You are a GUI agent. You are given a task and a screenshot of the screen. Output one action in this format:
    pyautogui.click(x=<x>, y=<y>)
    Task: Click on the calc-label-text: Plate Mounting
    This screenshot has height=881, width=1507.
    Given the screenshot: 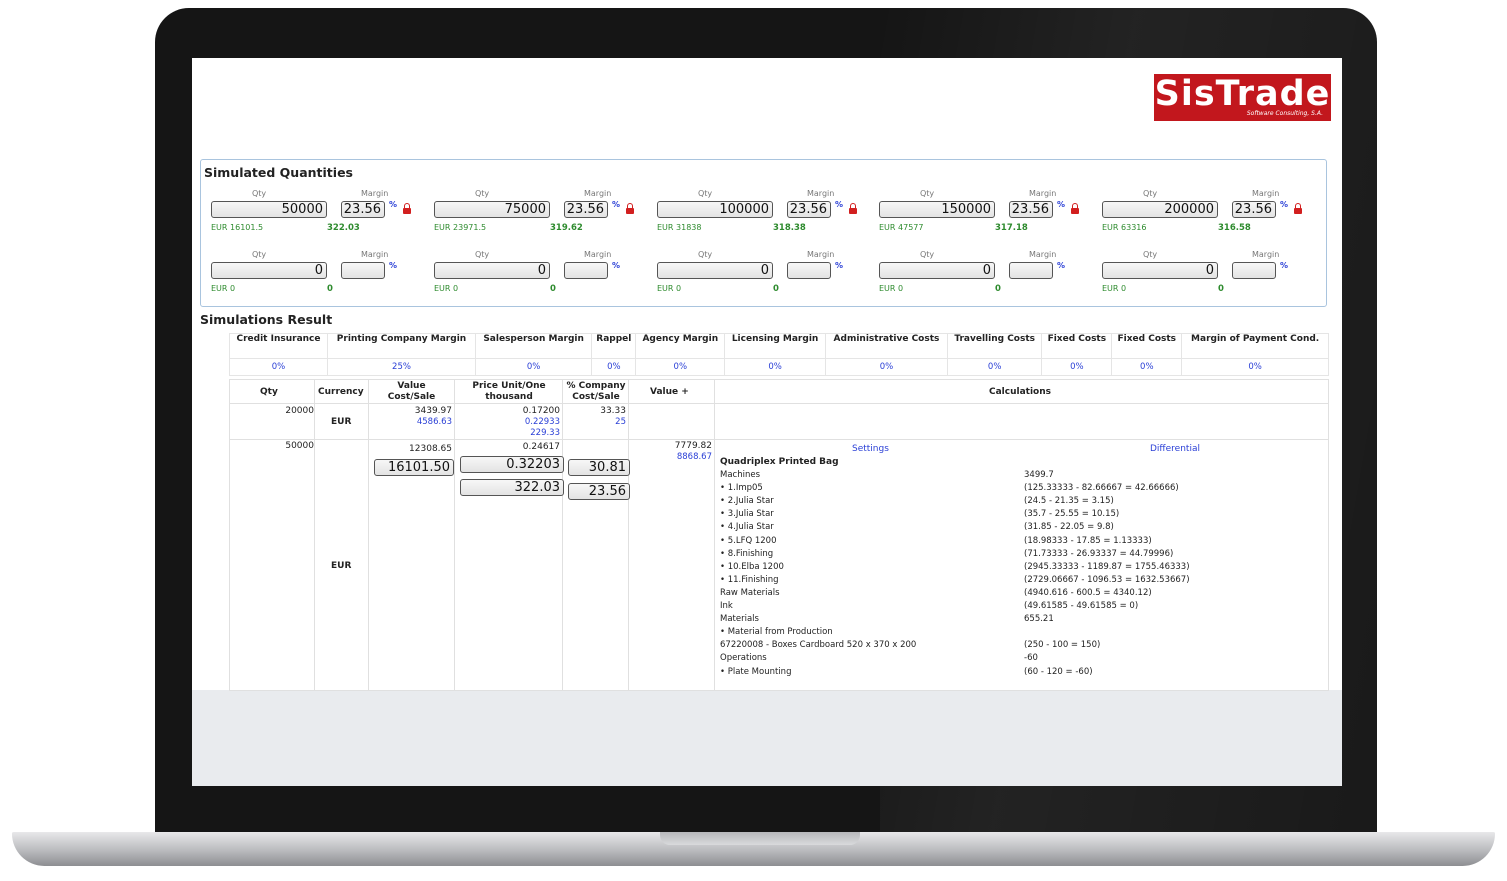 What is the action you would take?
    pyautogui.click(x=759, y=671)
    